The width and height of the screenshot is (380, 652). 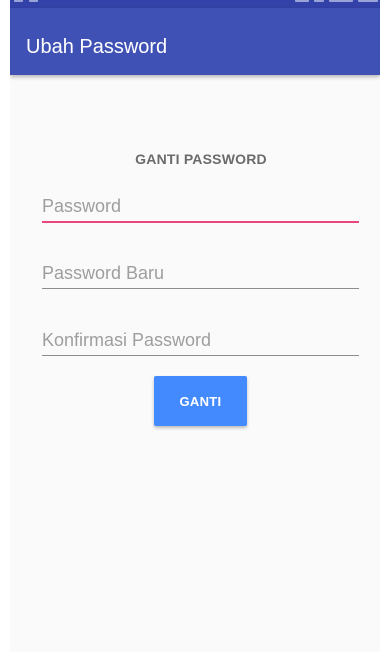 I want to click on notification-icons, so click(x=26, y=1).